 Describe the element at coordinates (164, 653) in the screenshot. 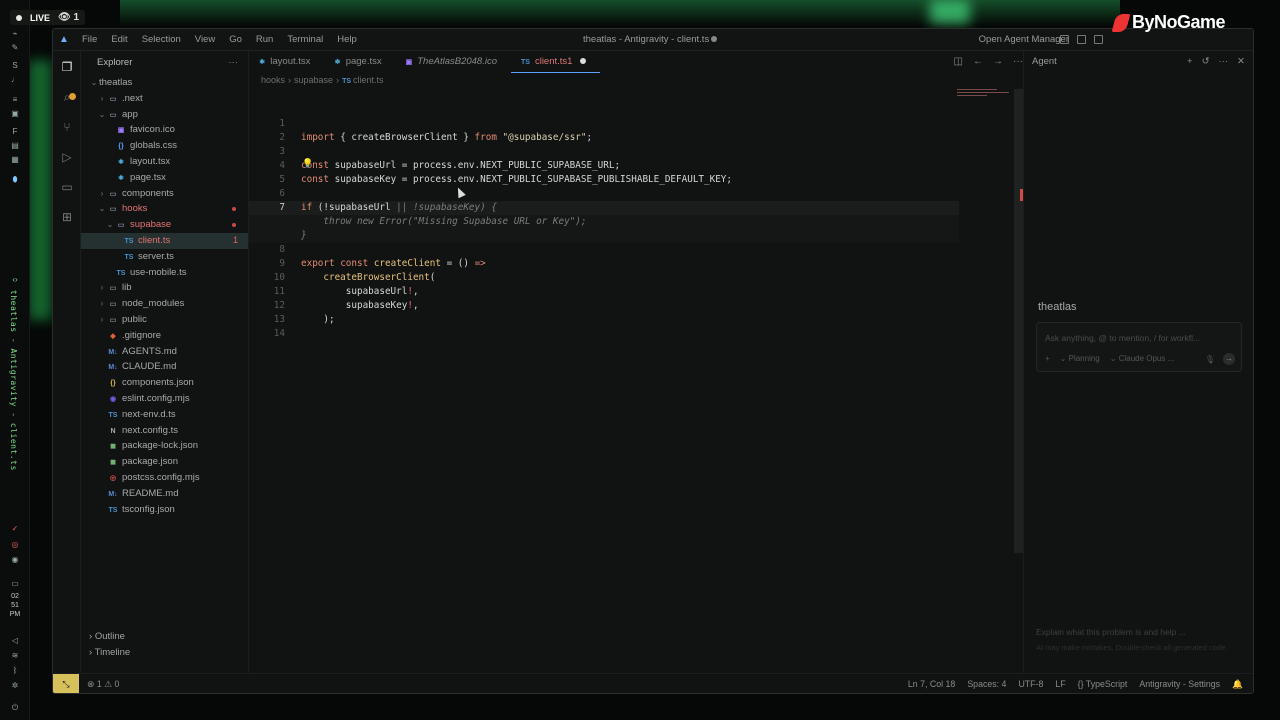

I see `timeline-section: › Timeline` at that location.